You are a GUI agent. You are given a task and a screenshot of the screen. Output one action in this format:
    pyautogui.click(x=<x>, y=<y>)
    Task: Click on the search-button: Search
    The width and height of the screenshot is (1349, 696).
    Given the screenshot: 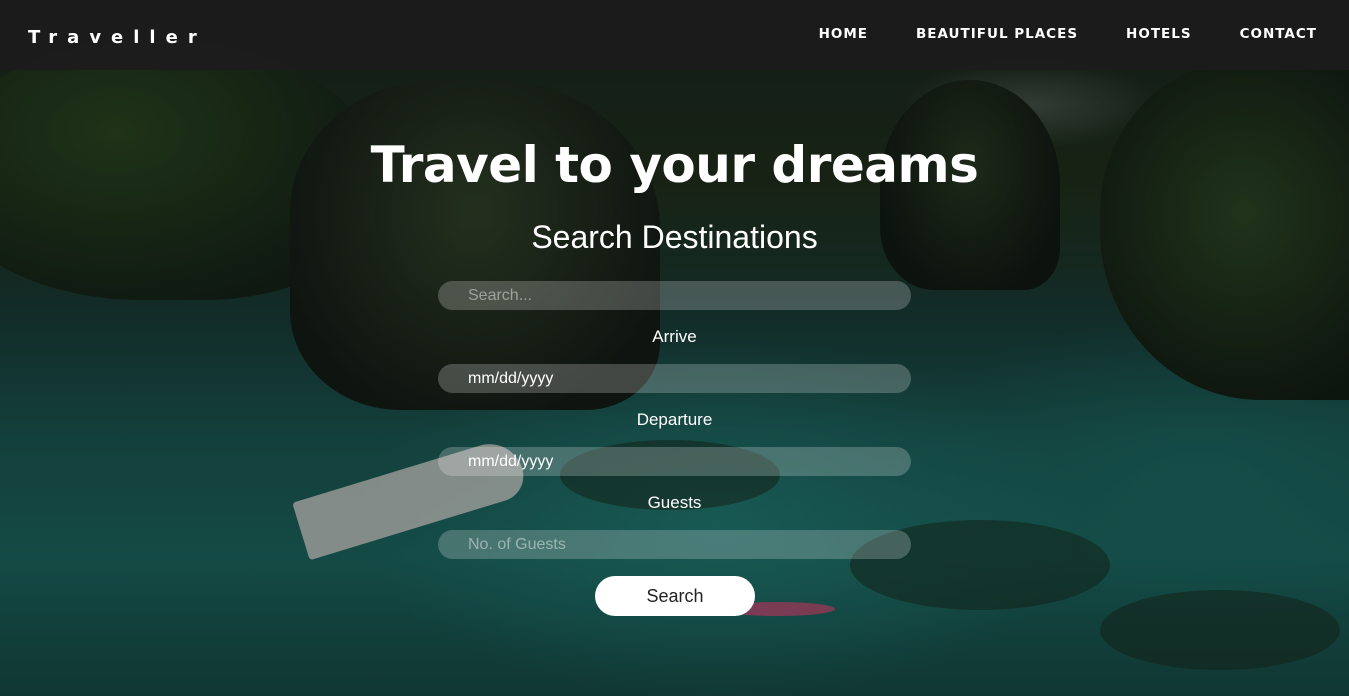 What is the action you would take?
    pyautogui.click(x=675, y=596)
    